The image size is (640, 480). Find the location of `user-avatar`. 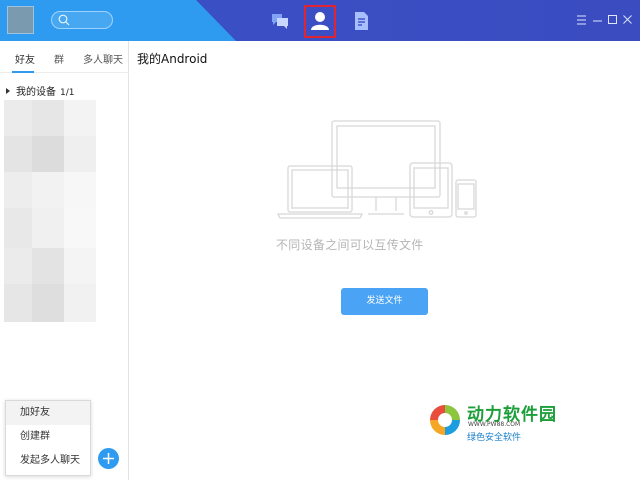

user-avatar is located at coordinates (20, 20).